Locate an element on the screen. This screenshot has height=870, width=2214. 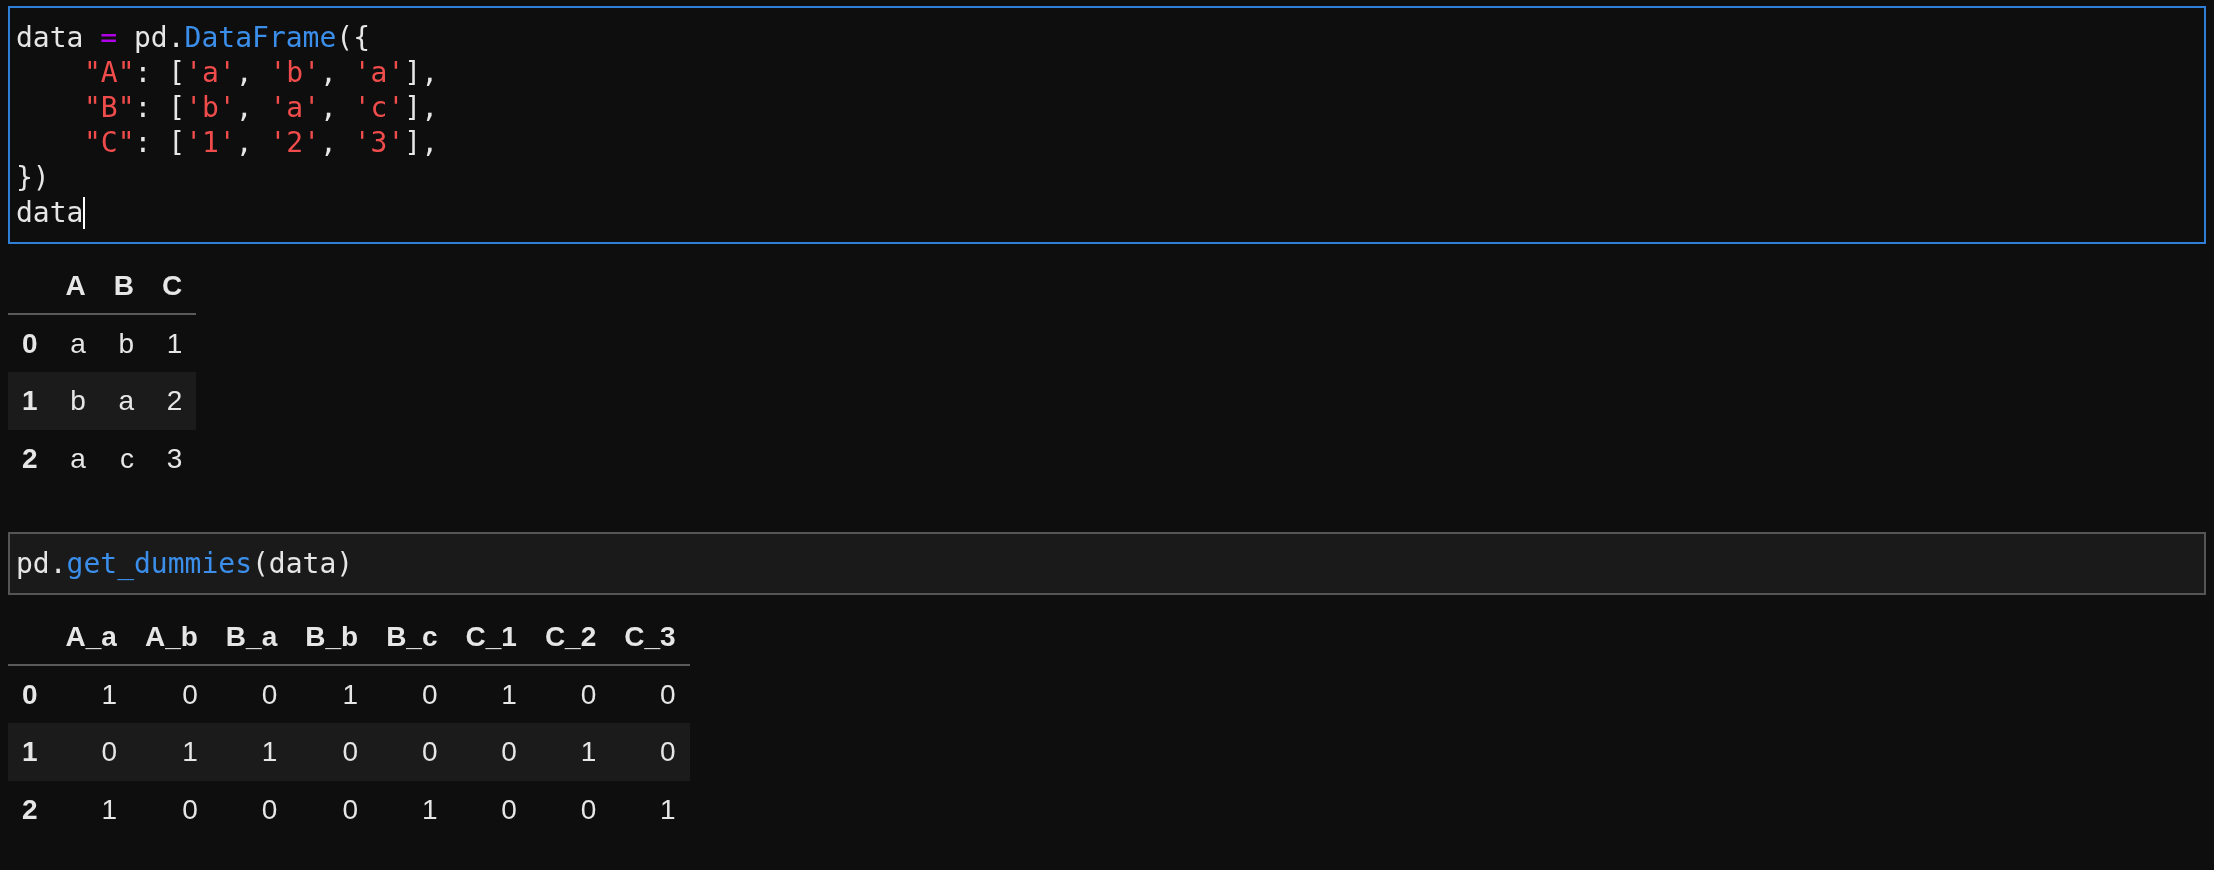
column-header: B is located at coordinates (124, 286).